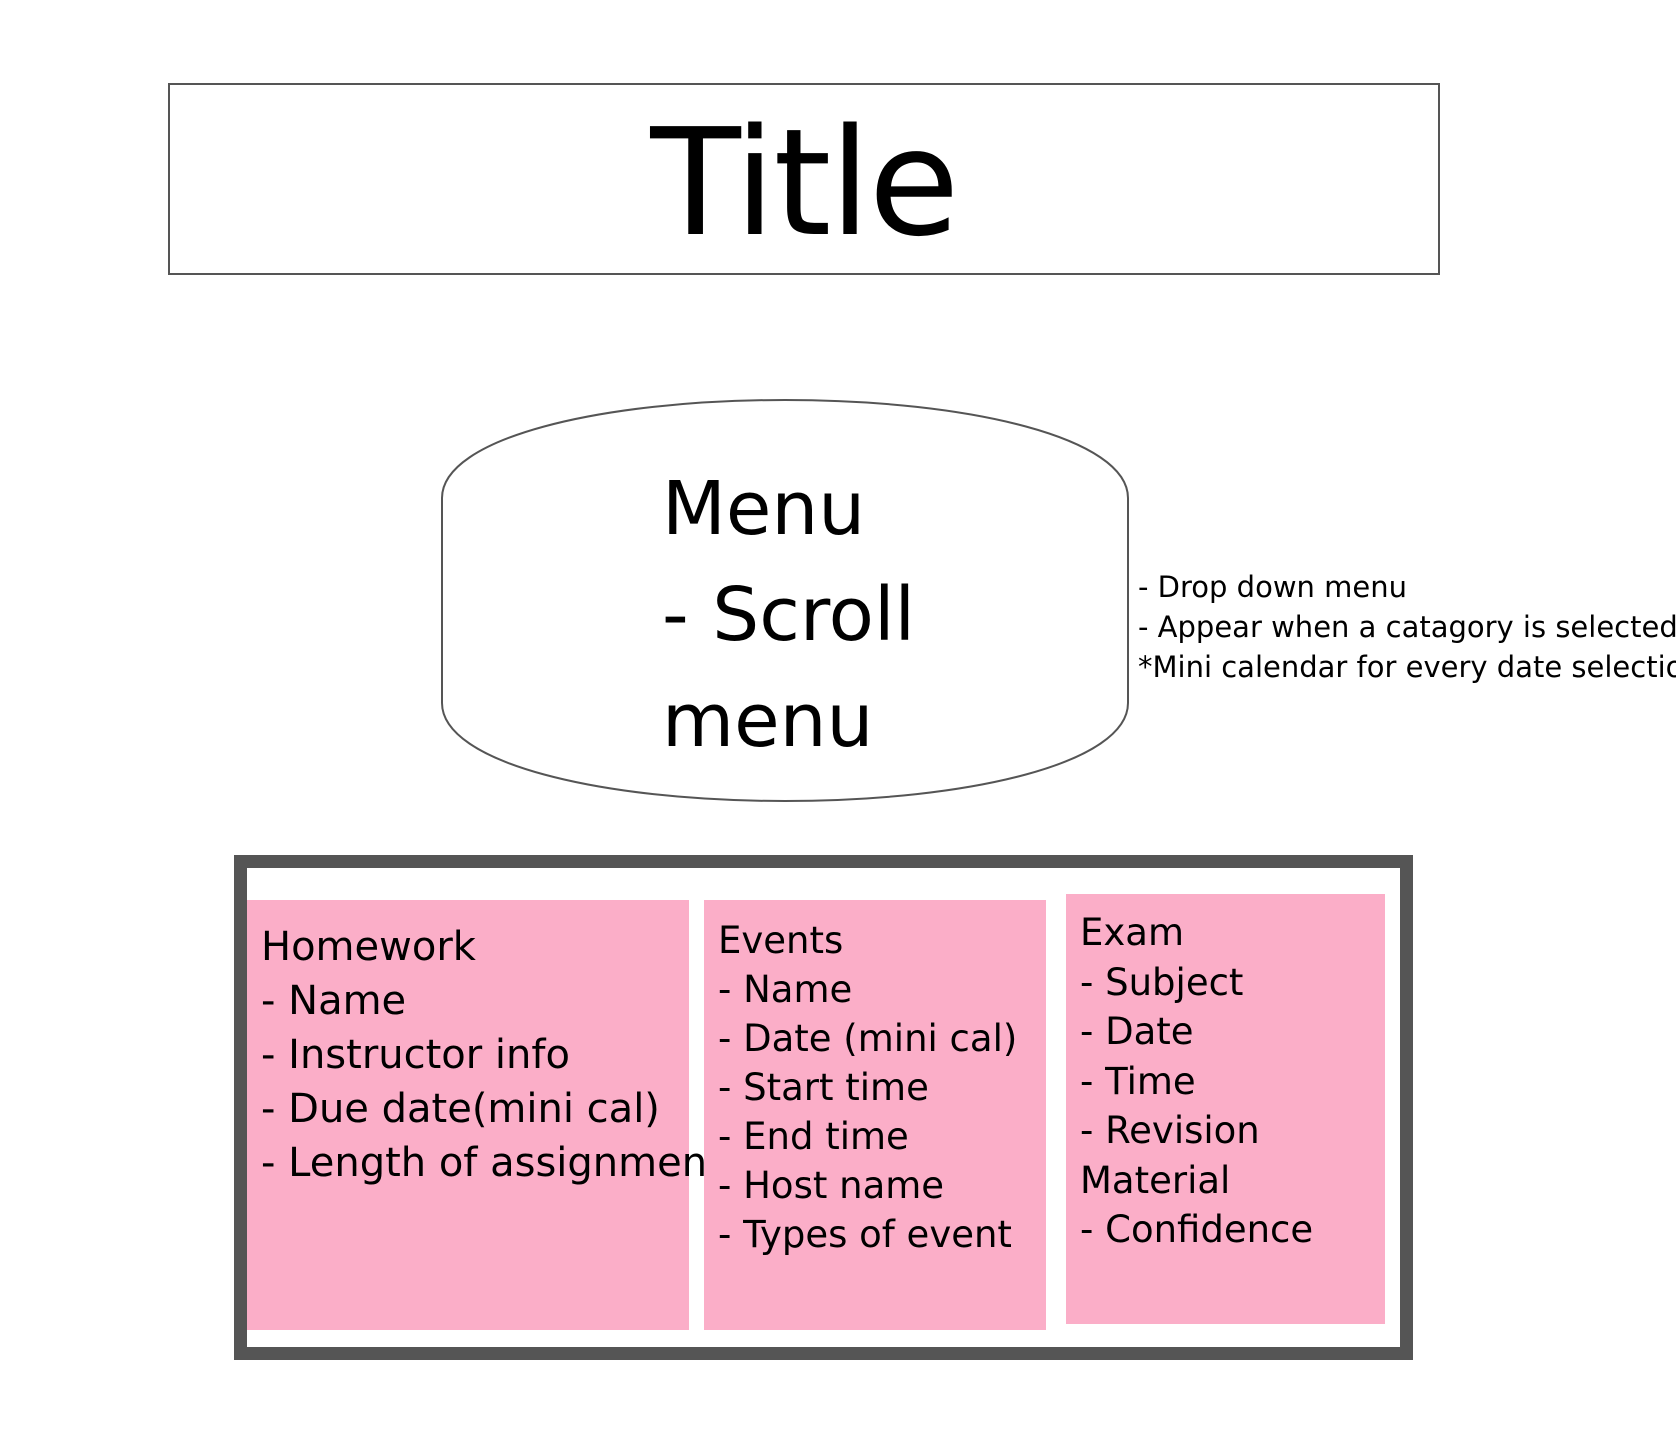 This screenshot has height=1448, width=1676. I want to click on menu-line: - Scroll, so click(789, 615).